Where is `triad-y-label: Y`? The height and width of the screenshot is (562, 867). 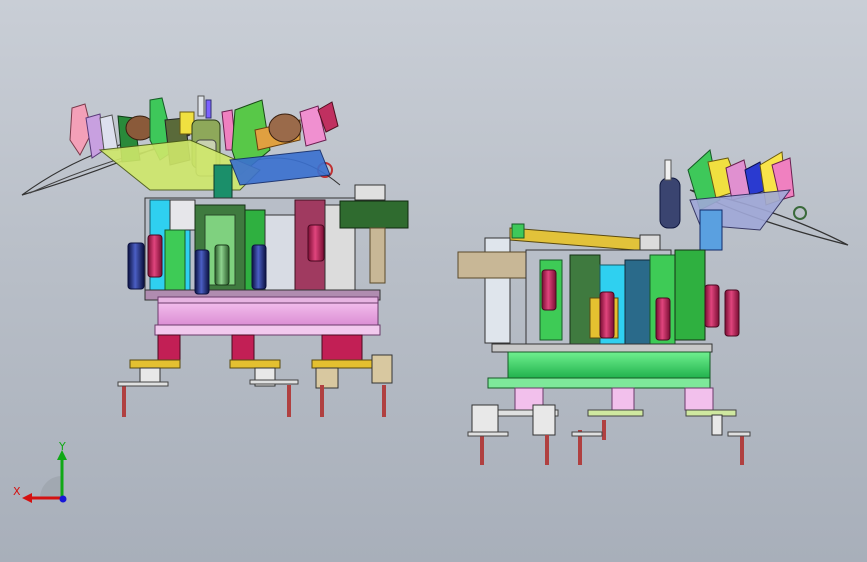
triad-y-label: Y is located at coordinates (62, 446).